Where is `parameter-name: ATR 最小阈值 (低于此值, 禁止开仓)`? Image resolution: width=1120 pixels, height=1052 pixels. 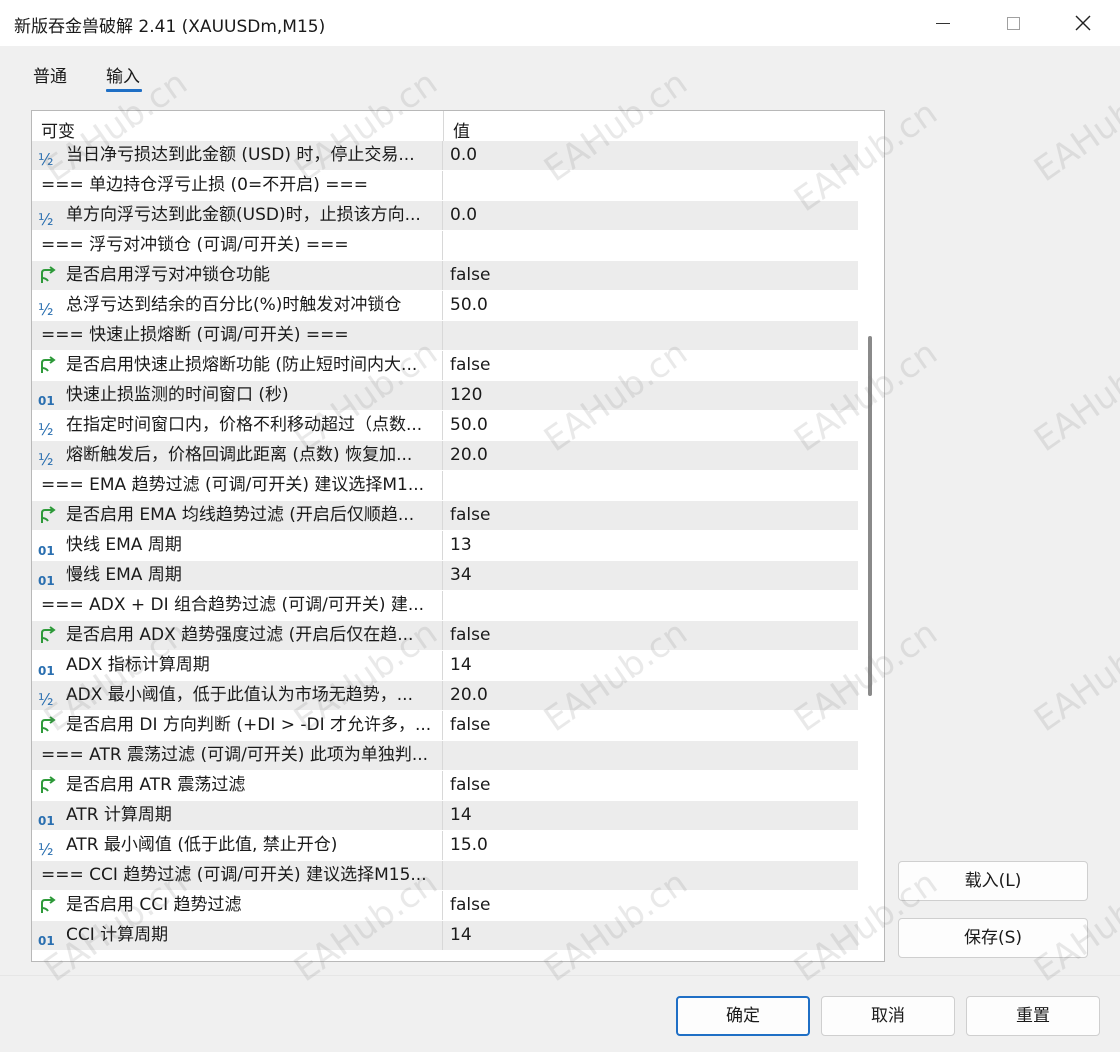 parameter-name: ATR 最小阈值 (低于此值, 禁止开仓) is located at coordinates (202, 845).